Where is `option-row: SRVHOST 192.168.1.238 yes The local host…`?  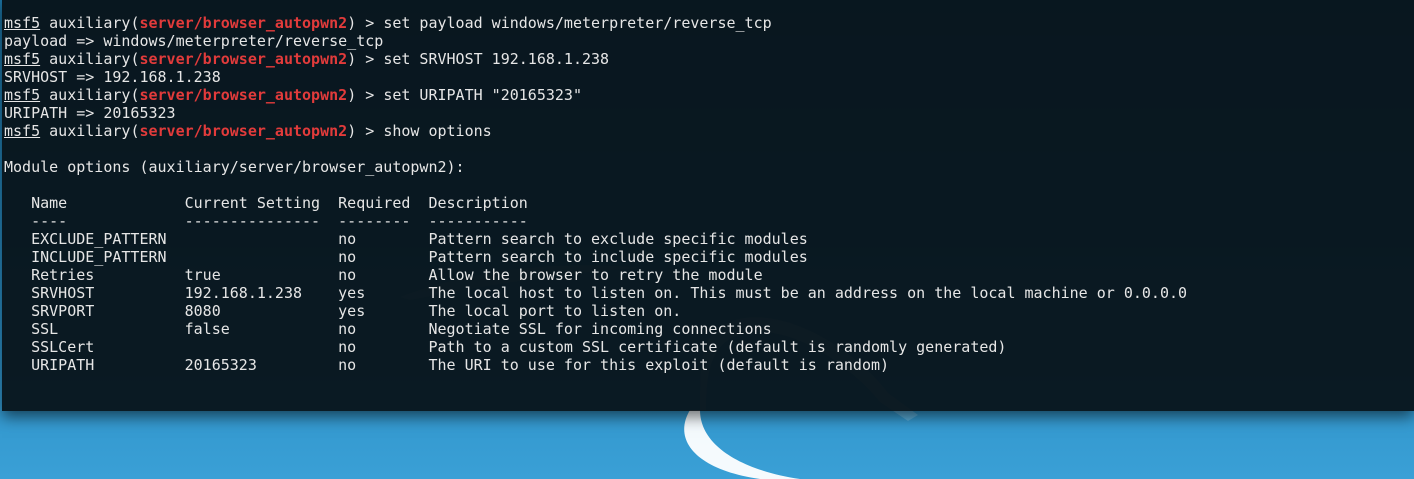 option-row: SRVHOST 192.168.1.238 yes The local host… is located at coordinates (595, 293).